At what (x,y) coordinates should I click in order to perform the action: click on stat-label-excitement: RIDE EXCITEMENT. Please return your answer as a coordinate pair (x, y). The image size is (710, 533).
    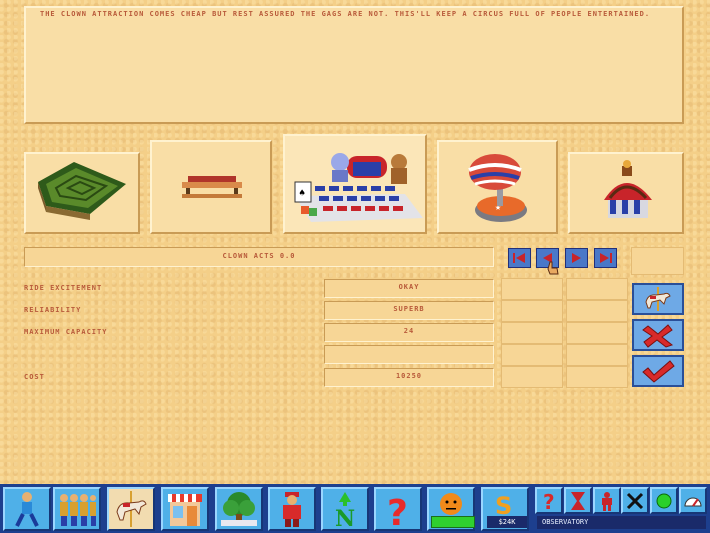
    Looking at the image, I should click on (63, 288).